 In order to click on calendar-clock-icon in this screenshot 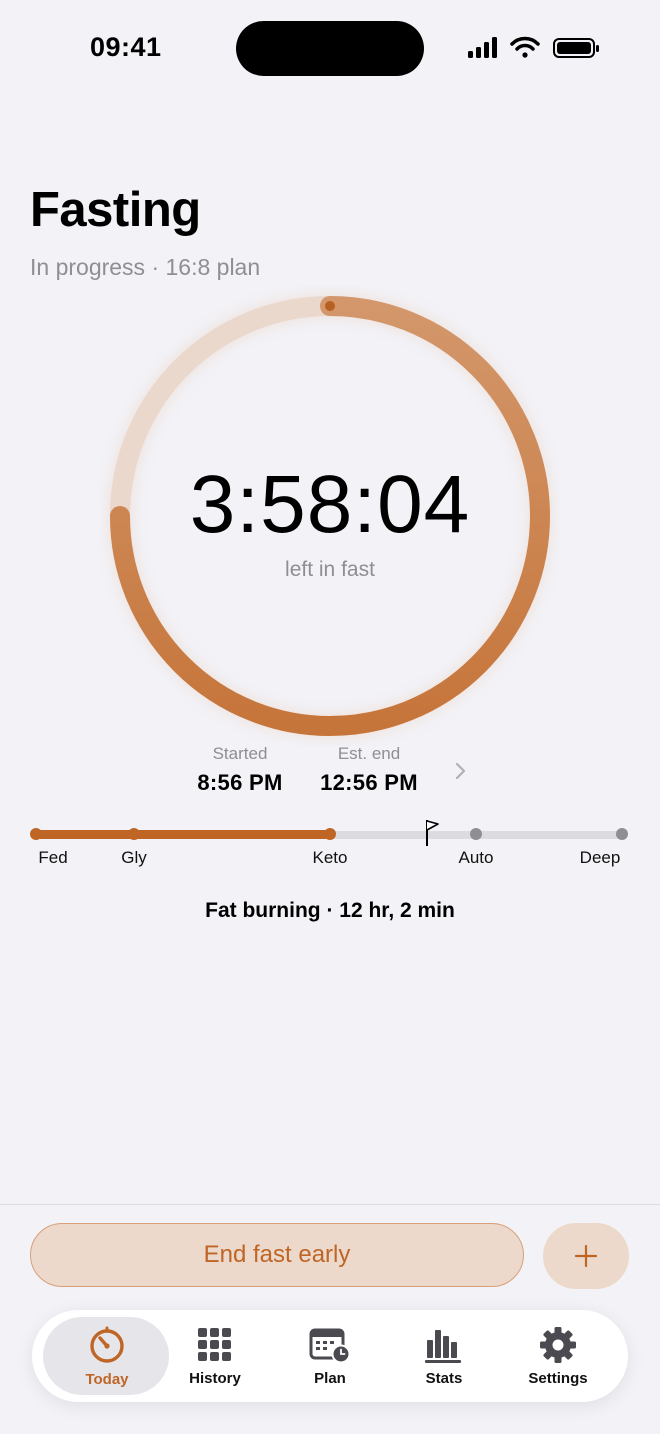, I will do `click(330, 1345)`.